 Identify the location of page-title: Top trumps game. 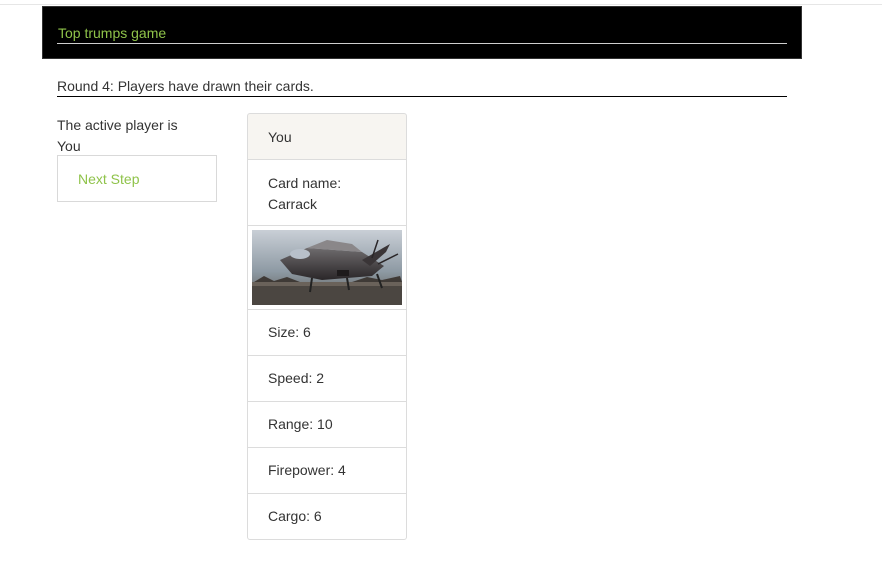
(112, 33).